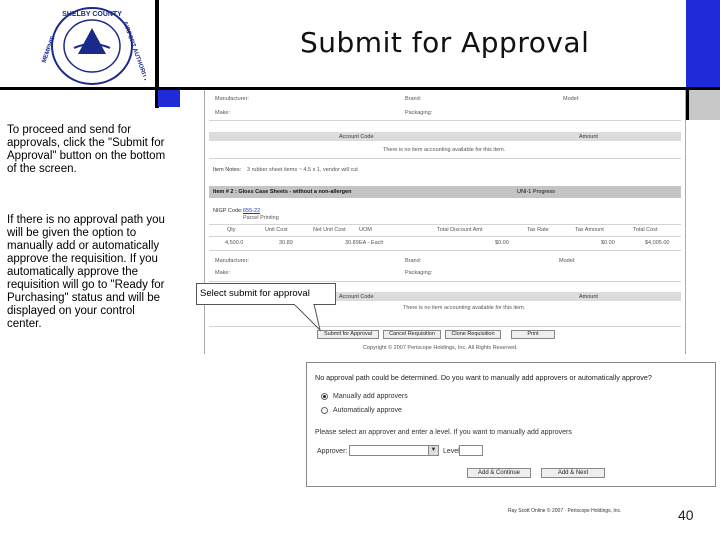 This screenshot has height=540, width=720. Describe the element at coordinates (261, 218) in the screenshot. I see `nigp-description: Parcel Printing` at that location.